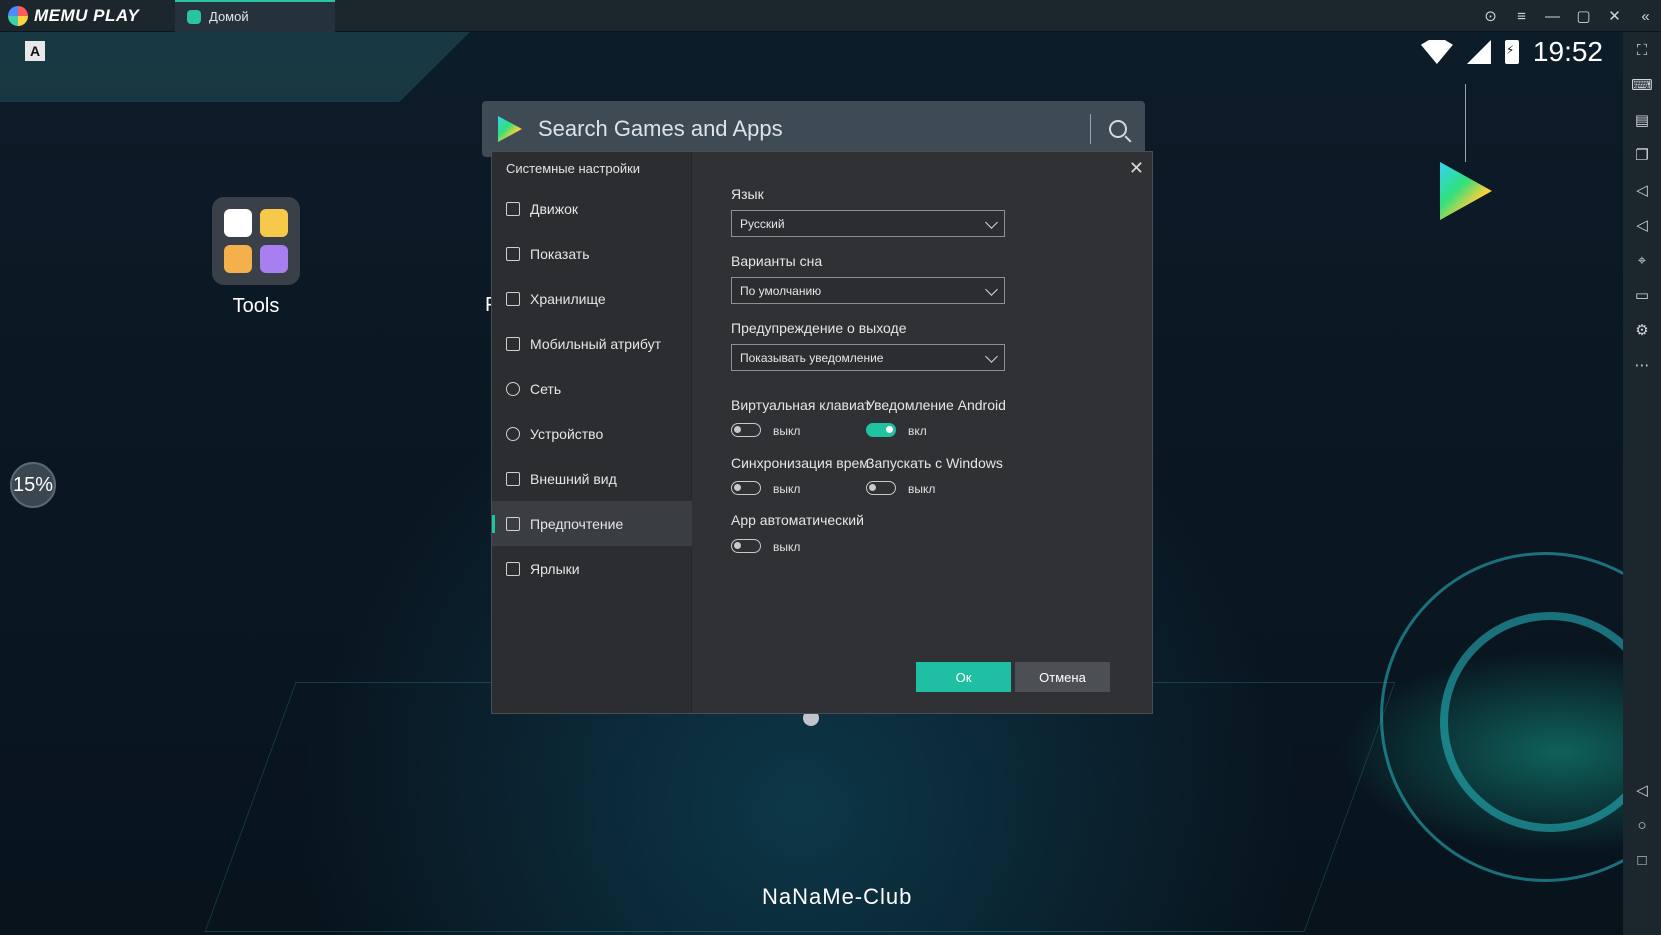 The image size is (1661, 935). Describe the element at coordinates (881, 488) in the screenshot. I see `start-with-windows-toggle` at that location.